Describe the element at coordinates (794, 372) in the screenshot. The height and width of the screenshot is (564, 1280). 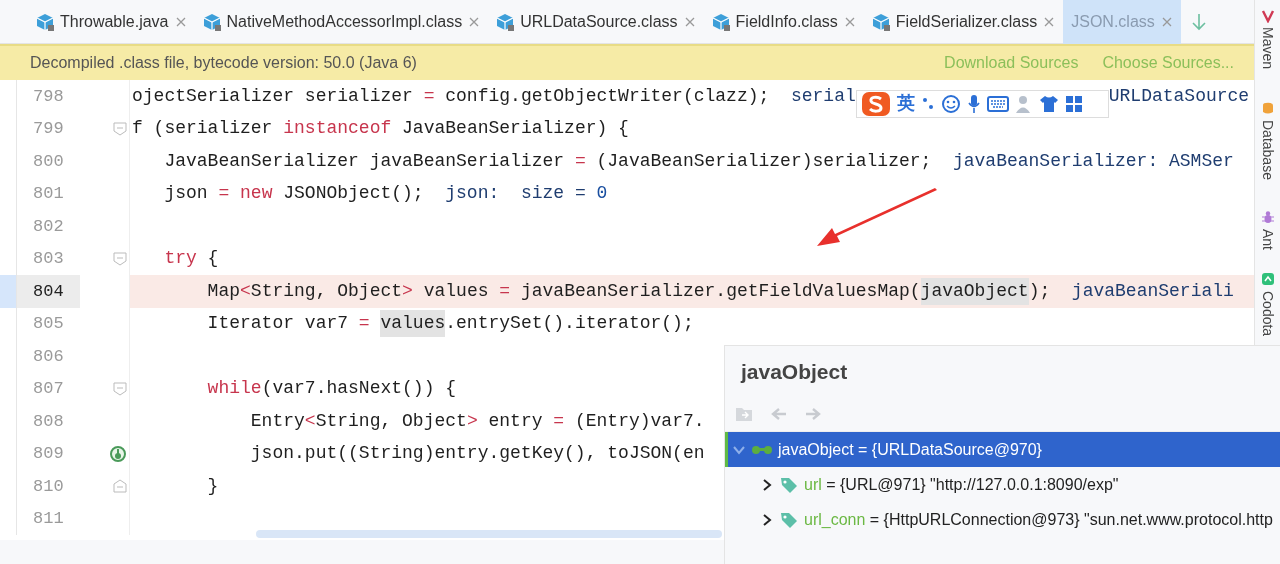
I see `popup-title: javaObject` at that location.